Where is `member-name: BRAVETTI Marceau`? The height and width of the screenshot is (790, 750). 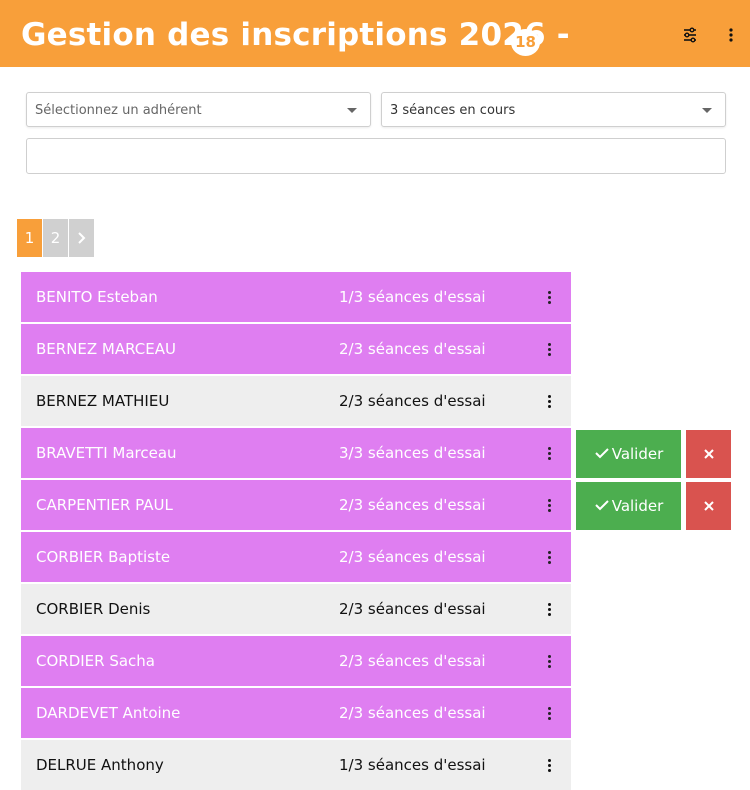
member-name: BRAVETTI Marceau is located at coordinates (106, 453).